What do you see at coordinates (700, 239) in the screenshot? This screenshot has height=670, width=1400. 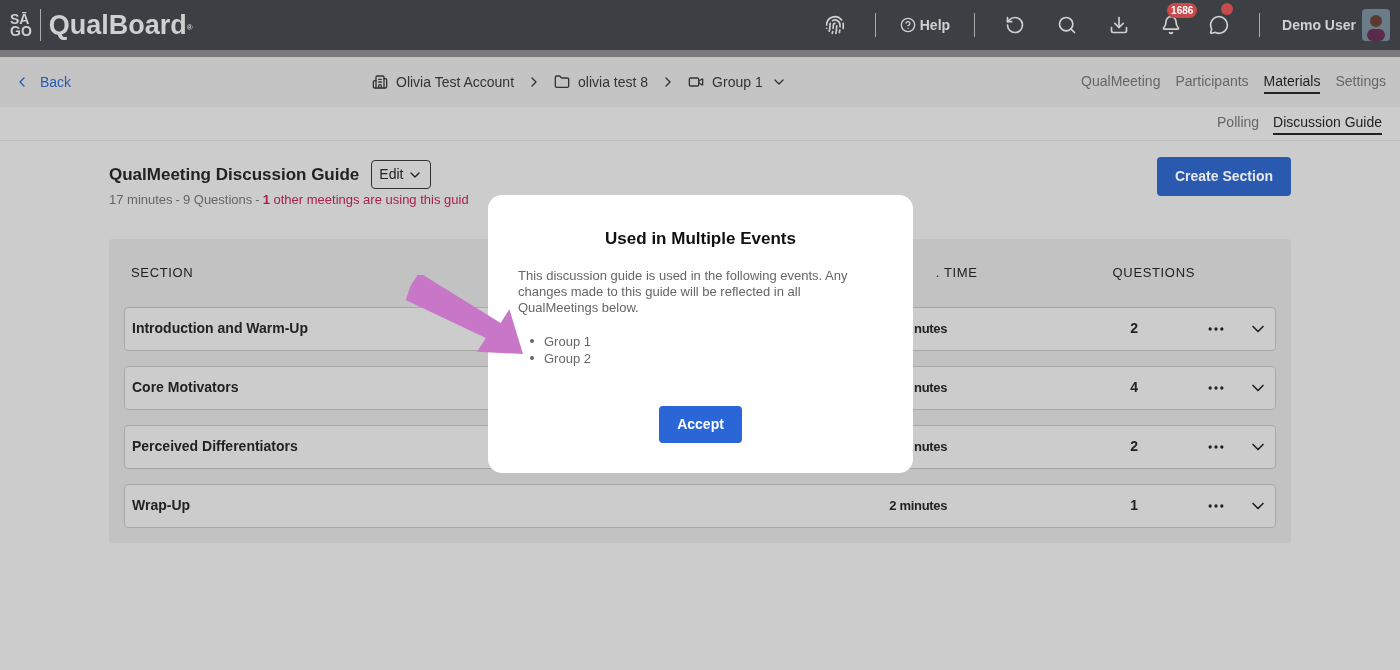 I see `modal-title: Used in Multiple Events` at bounding box center [700, 239].